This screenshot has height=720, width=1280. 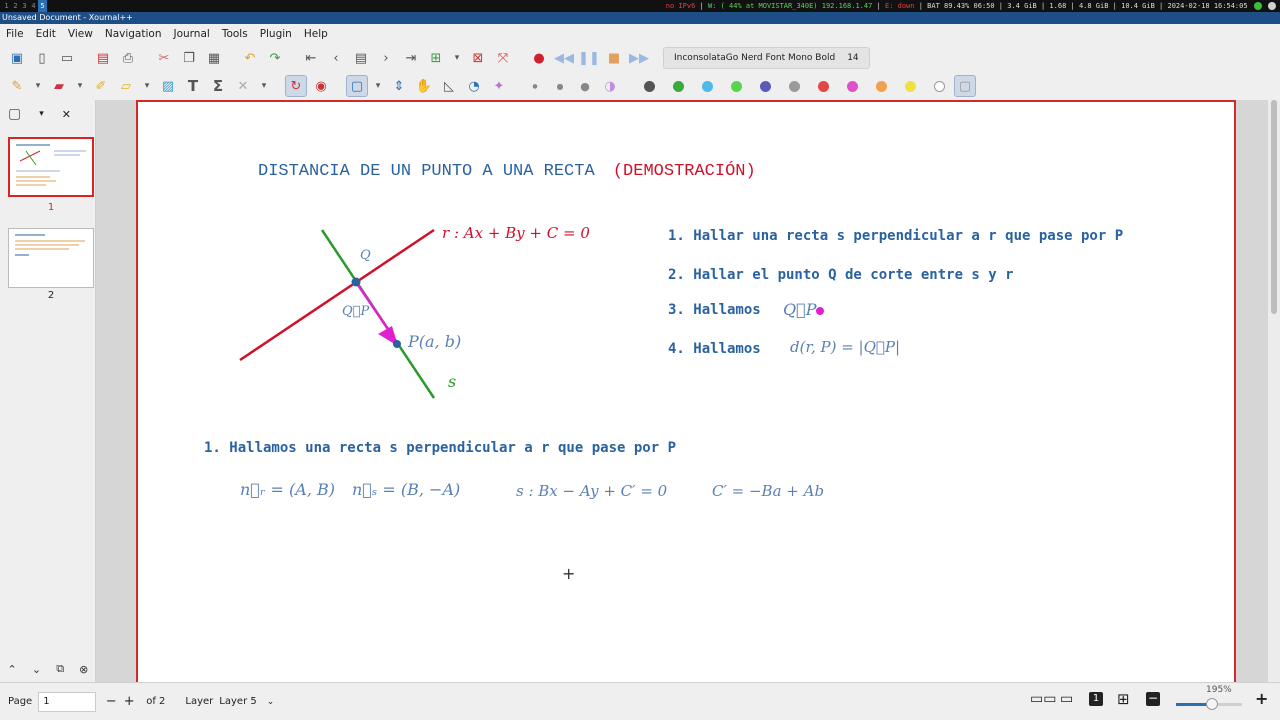 I want to click on delete-page-icon: ⊗, so click(x=83, y=669).